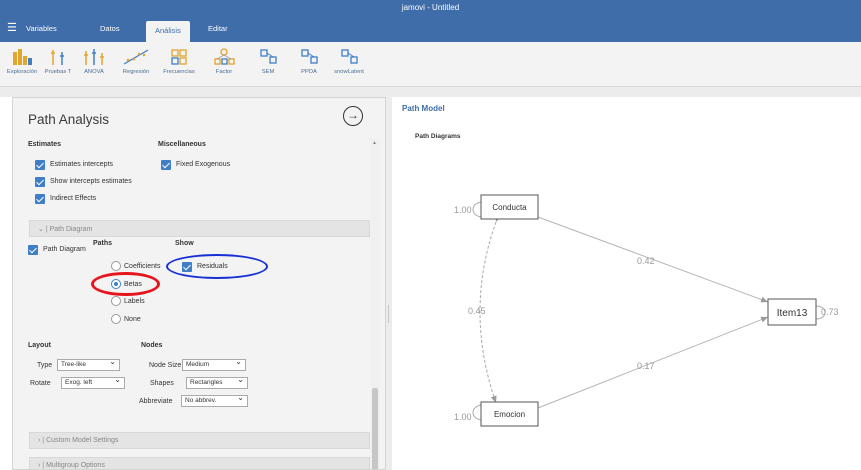 Image resolution: width=861 pixels, height=470 pixels. I want to click on indirect-effects-checkbox, so click(40, 199).